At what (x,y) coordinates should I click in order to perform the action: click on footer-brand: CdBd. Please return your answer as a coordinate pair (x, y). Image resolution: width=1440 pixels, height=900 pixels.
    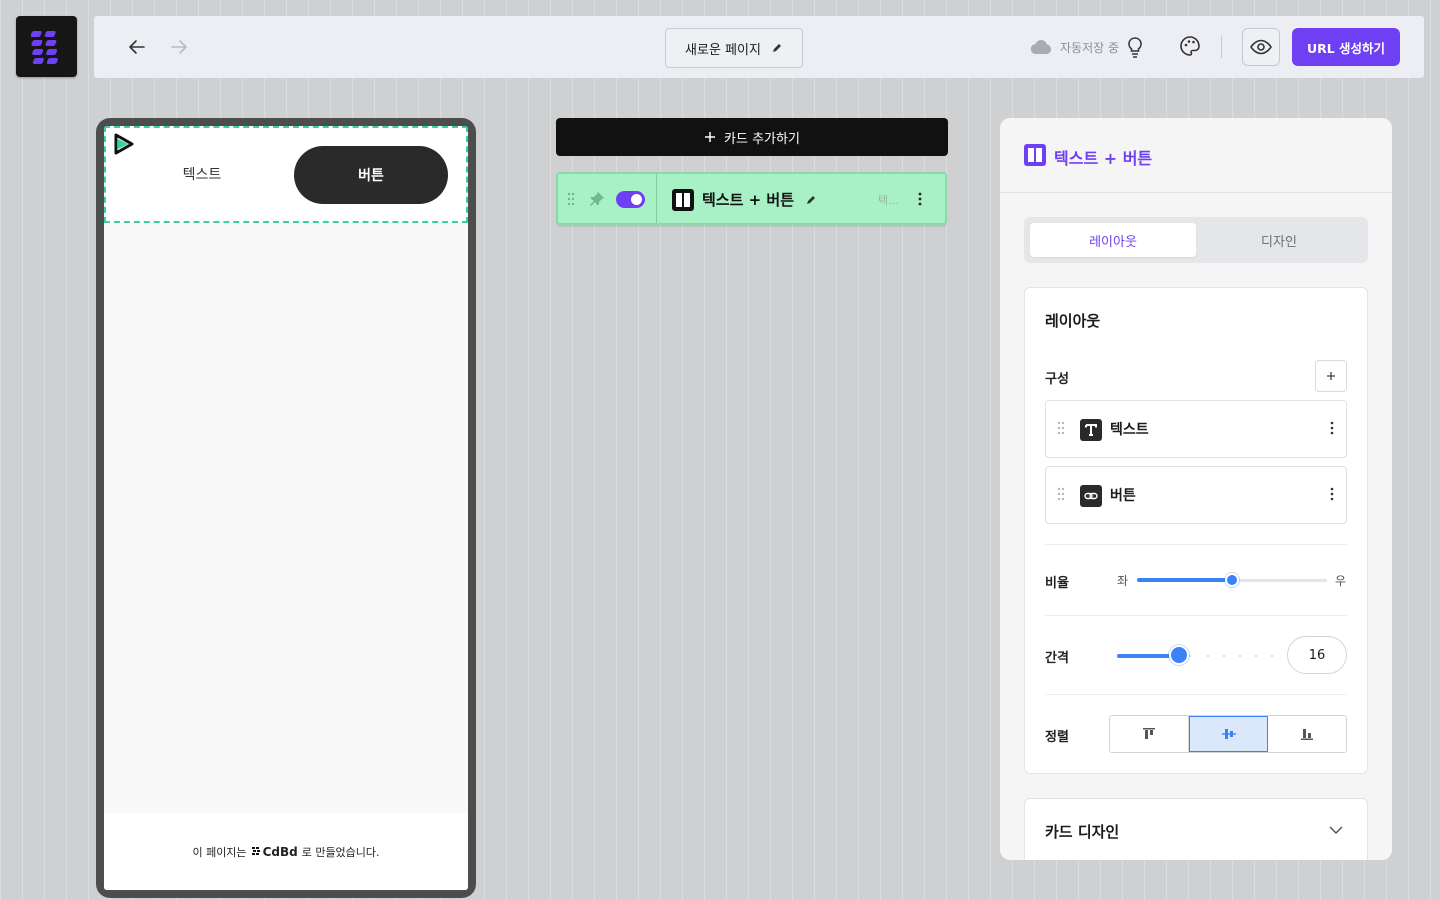
    Looking at the image, I should click on (274, 852).